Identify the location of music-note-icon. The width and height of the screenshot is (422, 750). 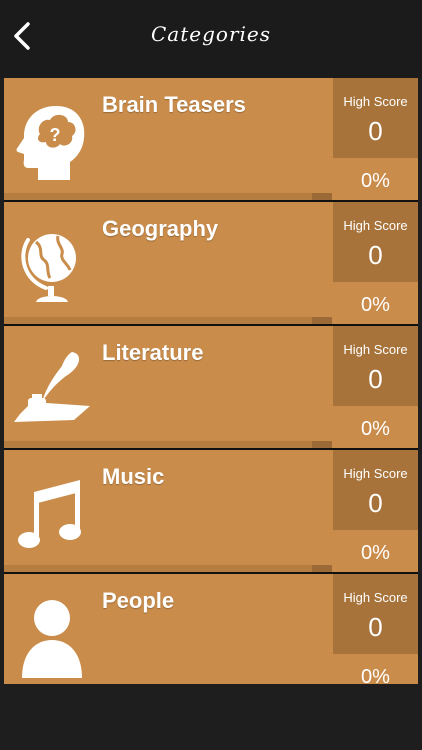
(49, 514).